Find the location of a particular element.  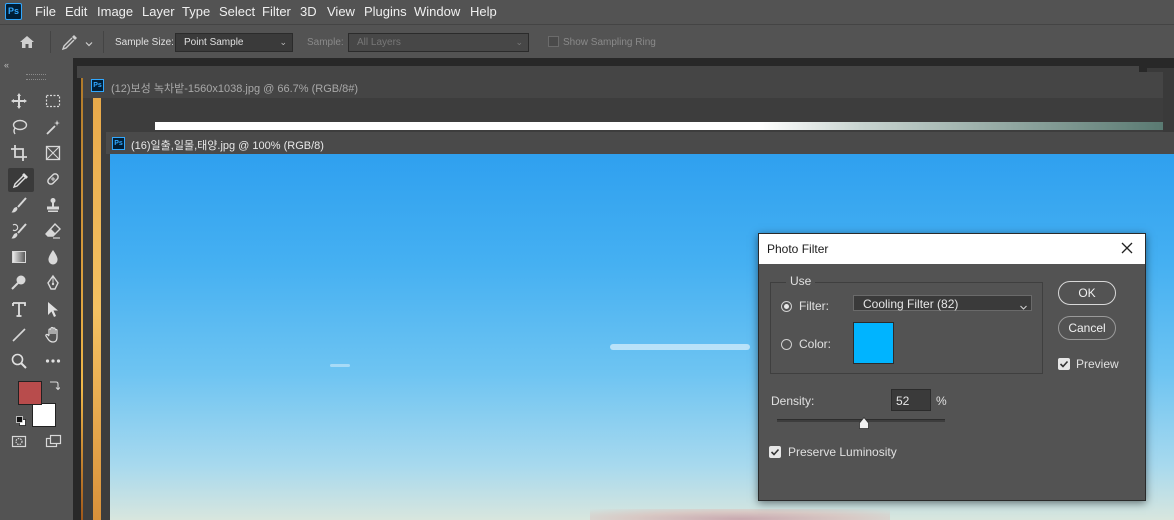

screen-mode-icon is located at coordinates (53, 441).